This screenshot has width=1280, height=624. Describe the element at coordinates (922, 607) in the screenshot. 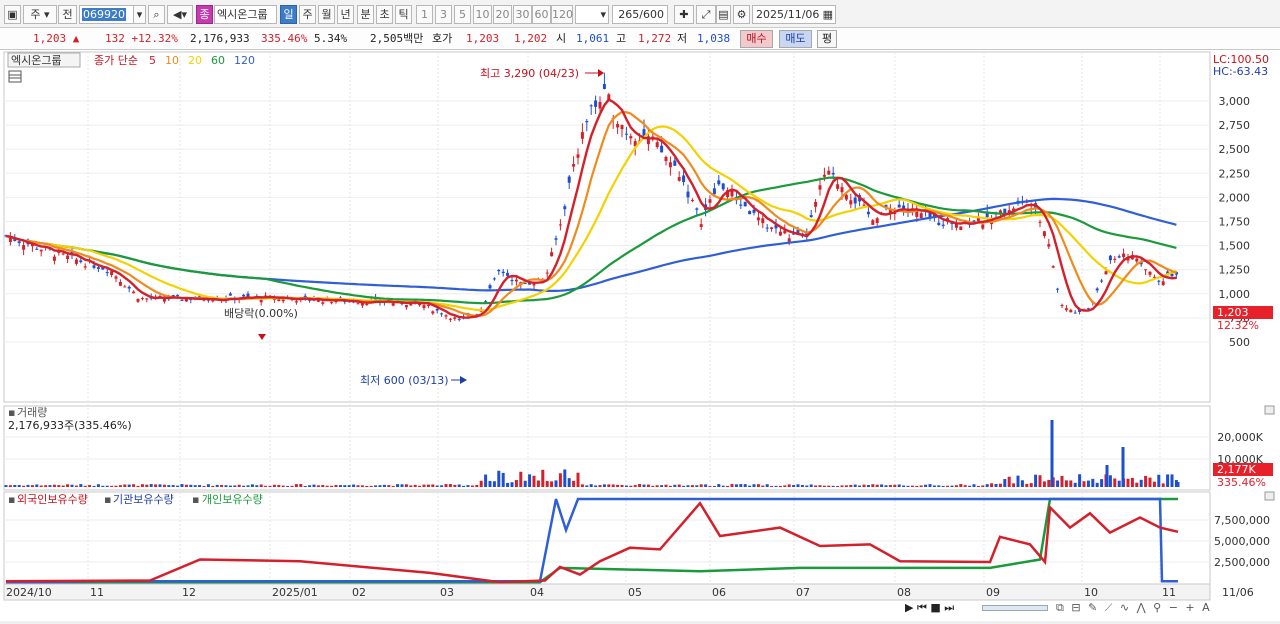

I see `scroll-first-icon: ⏮` at that location.